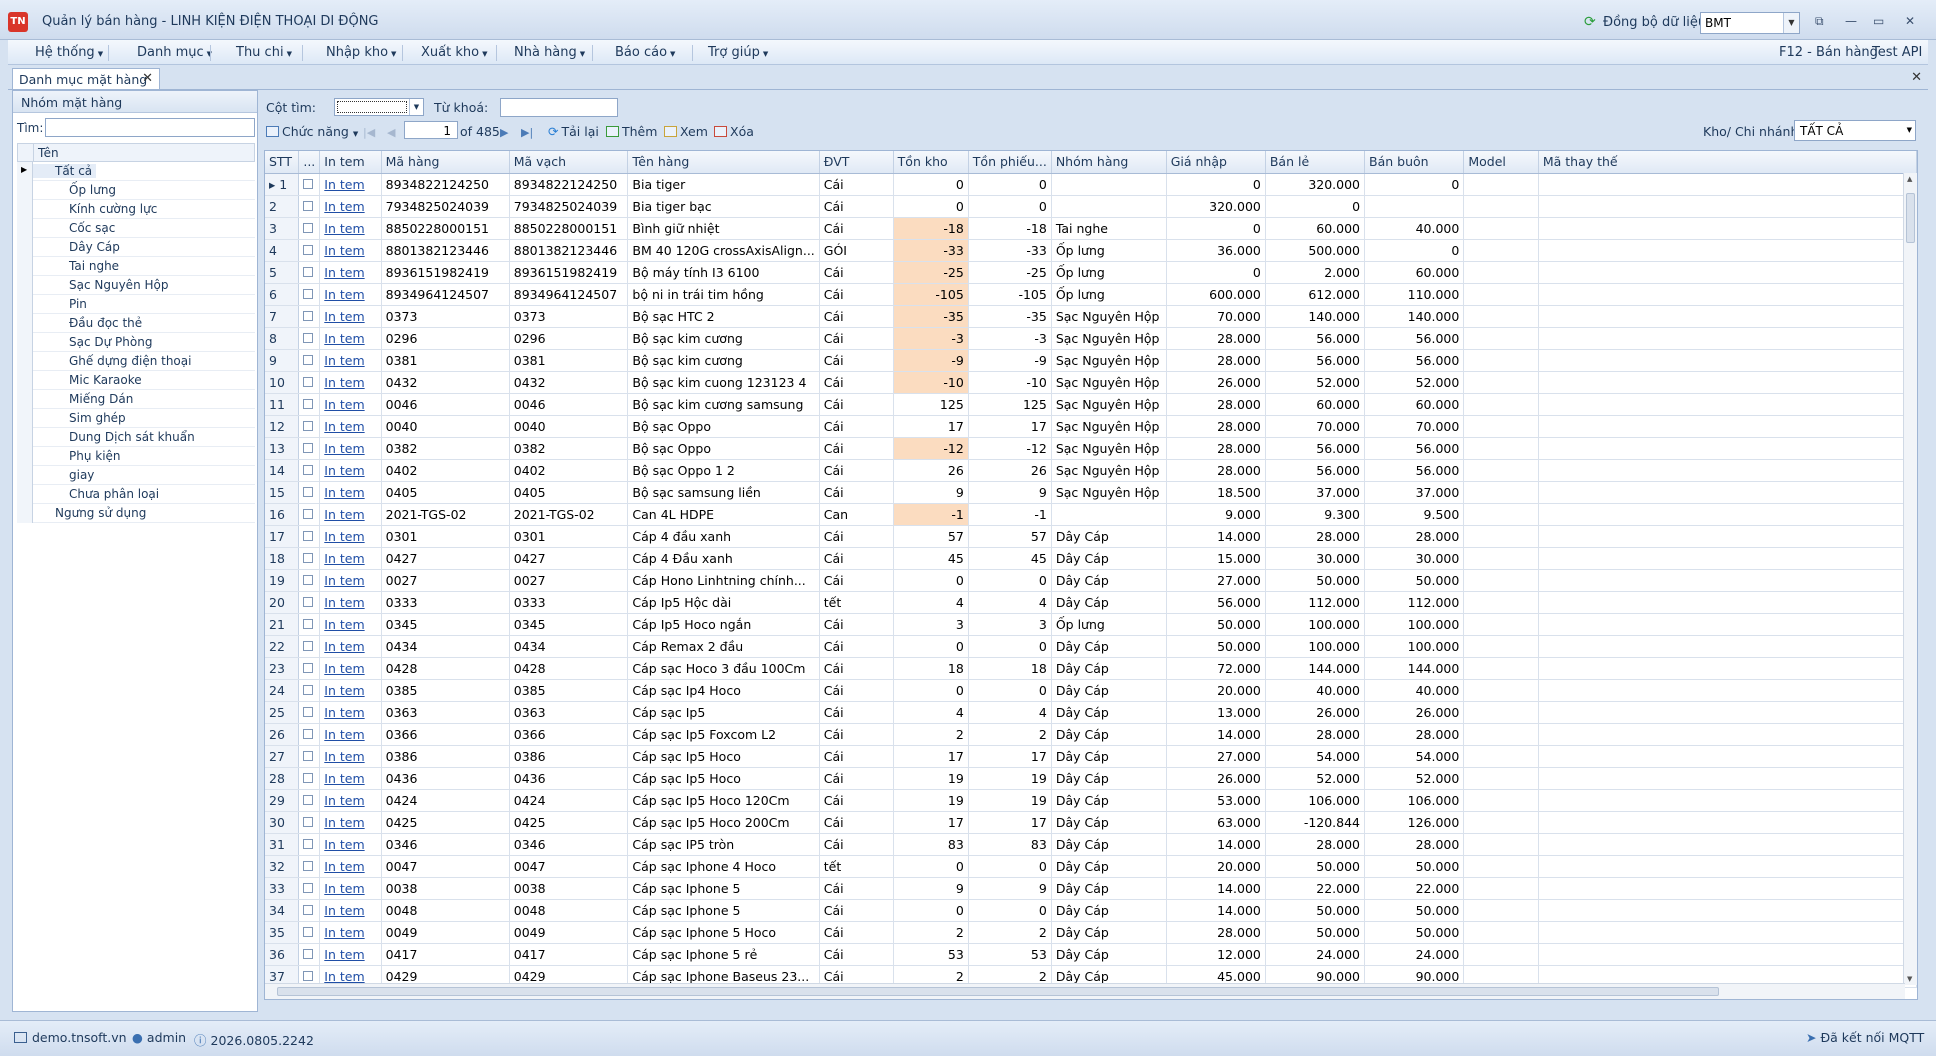  I want to click on menu-nha-hang: Nhà hàng ▼, so click(549, 52).